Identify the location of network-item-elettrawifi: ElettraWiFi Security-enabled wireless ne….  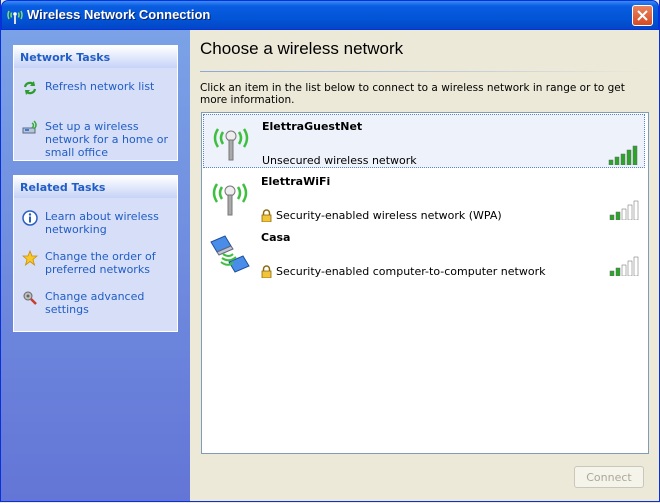
(424, 197).